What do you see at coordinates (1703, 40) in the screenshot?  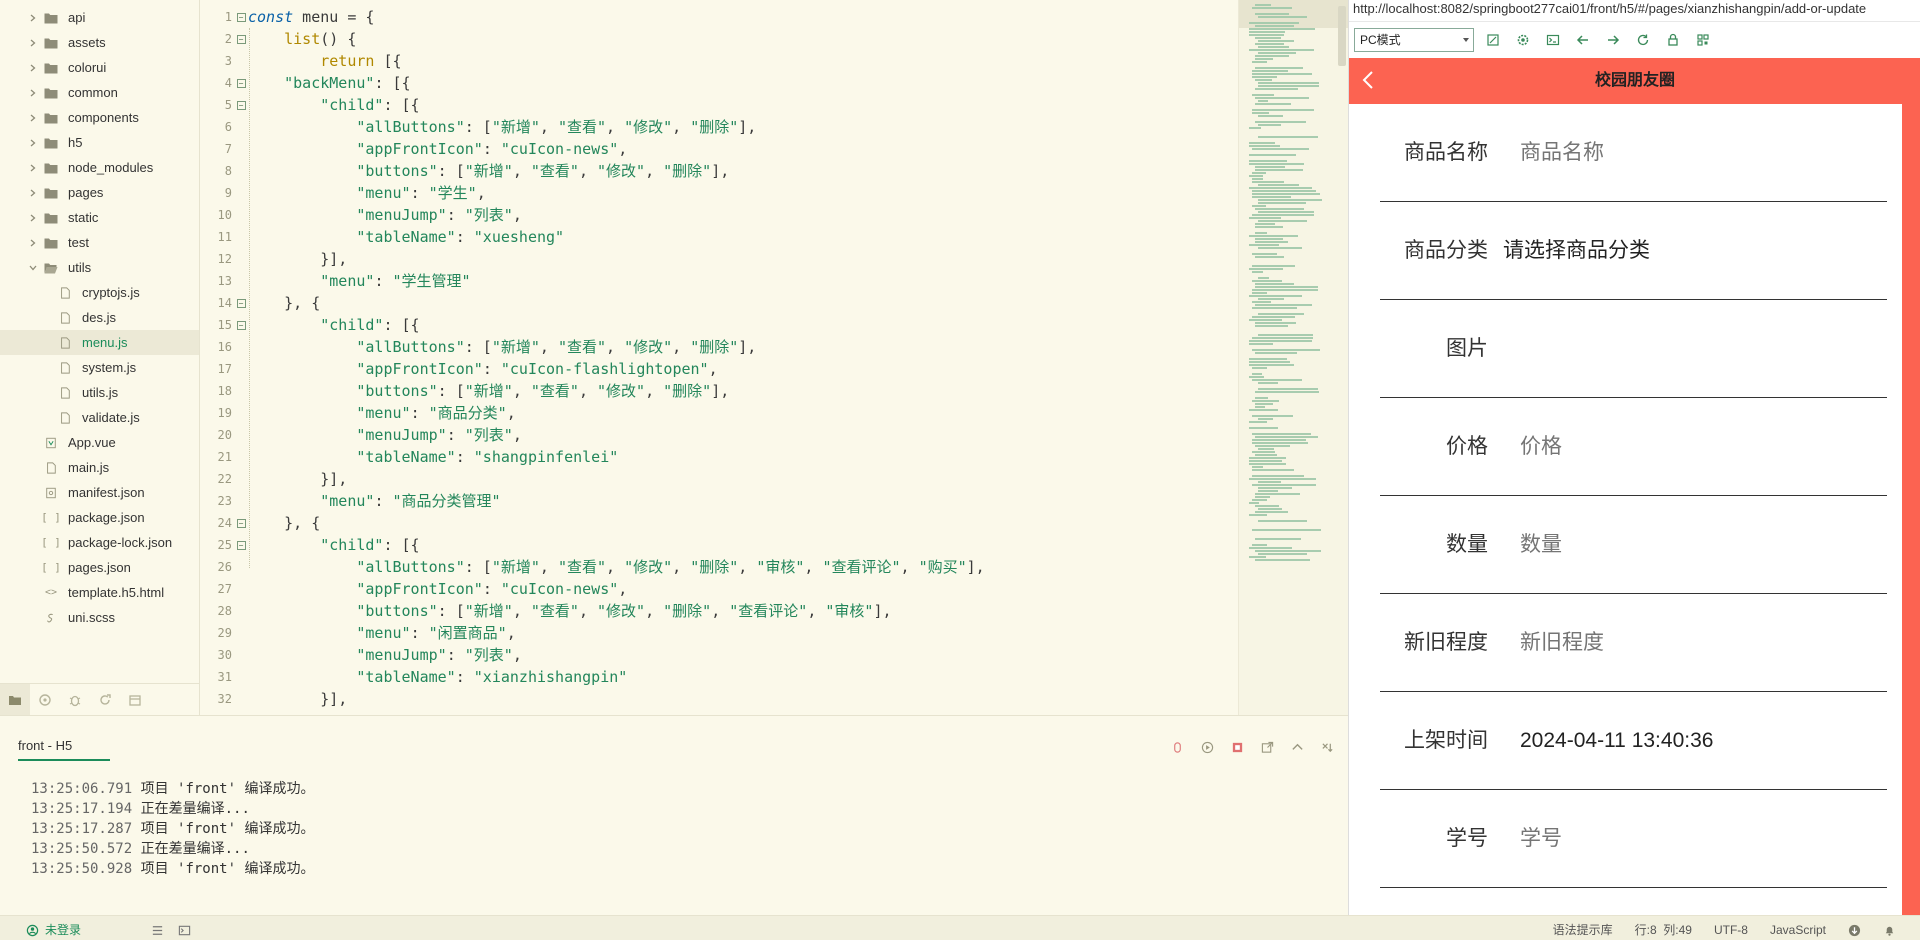 I see `qr-code-icon` at bounding box center [1703, 40].